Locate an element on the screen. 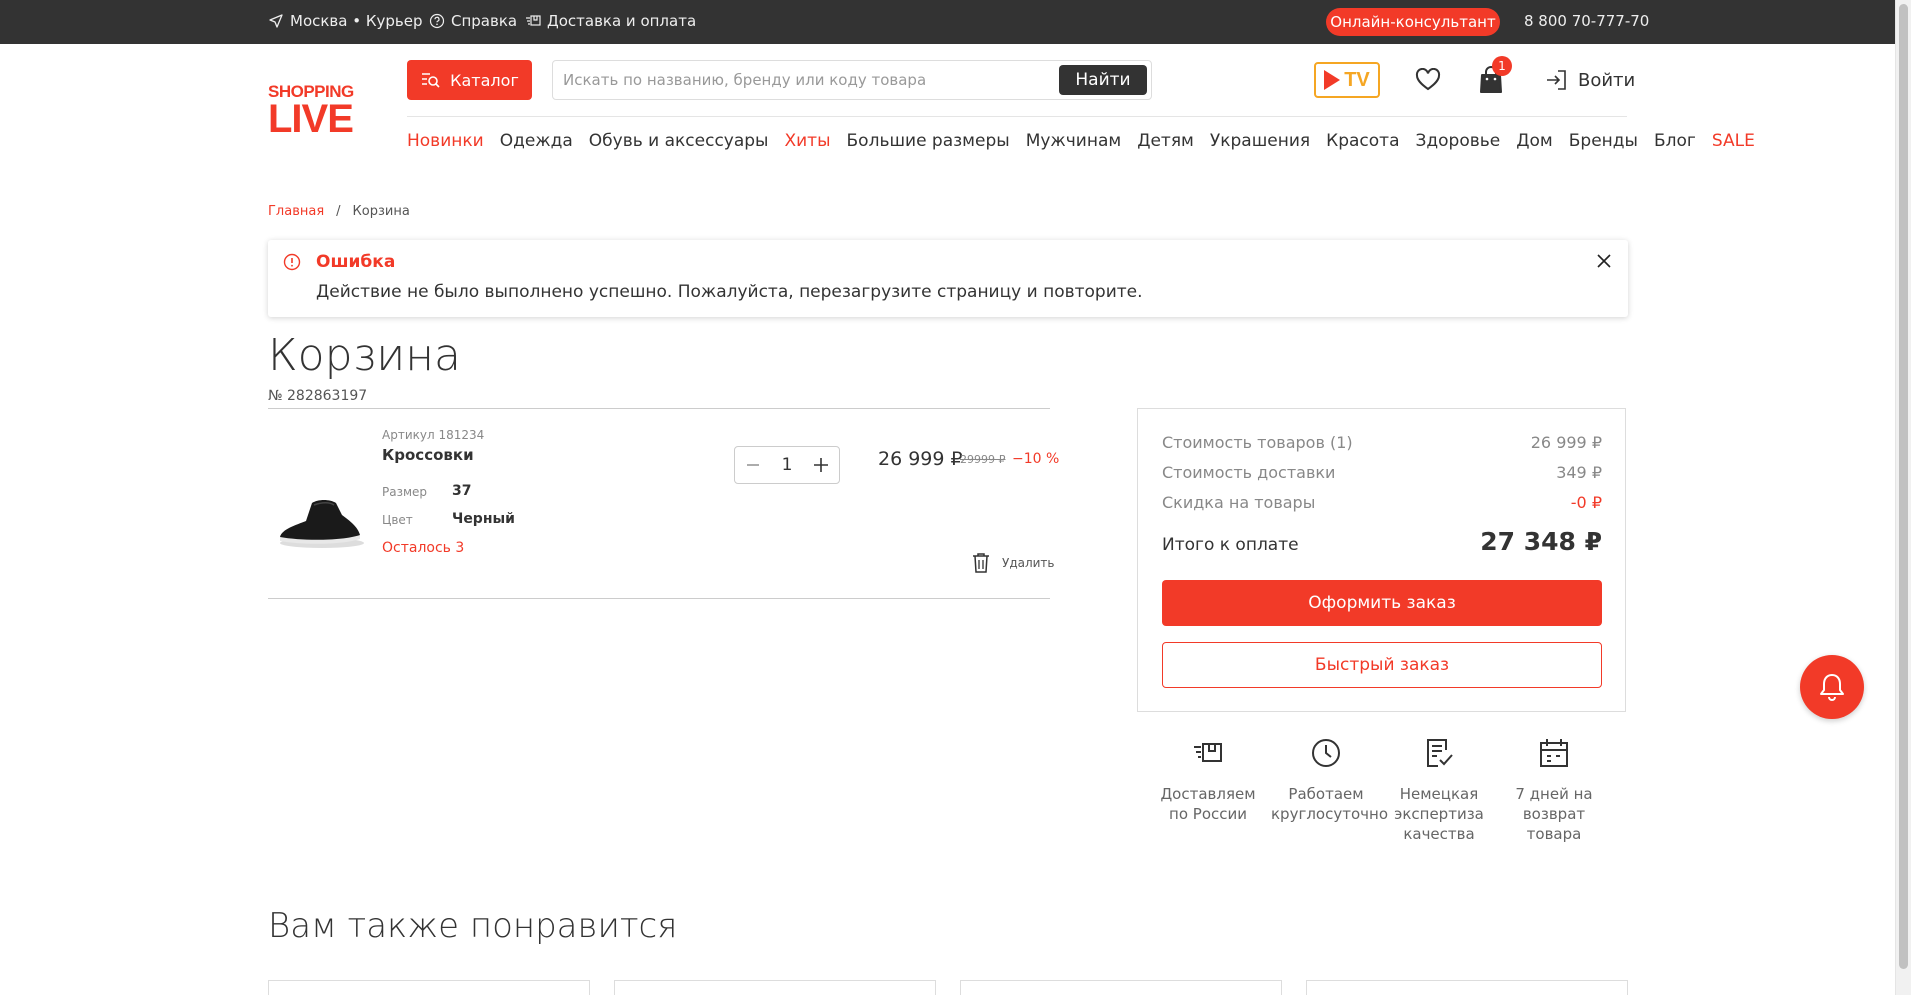 Image resolution: width=1911 pixels, height=995 pixels. color-value: Черный is located at coordinates (483, 519).